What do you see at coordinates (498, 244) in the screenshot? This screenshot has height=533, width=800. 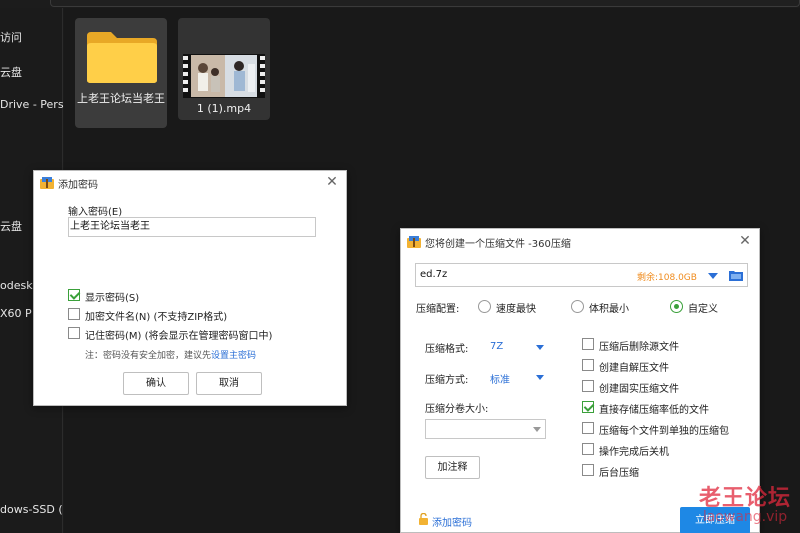 I see `dialog-title: 您将创建一个压缩文件 -360压缩` at bounding box center [498, 244].